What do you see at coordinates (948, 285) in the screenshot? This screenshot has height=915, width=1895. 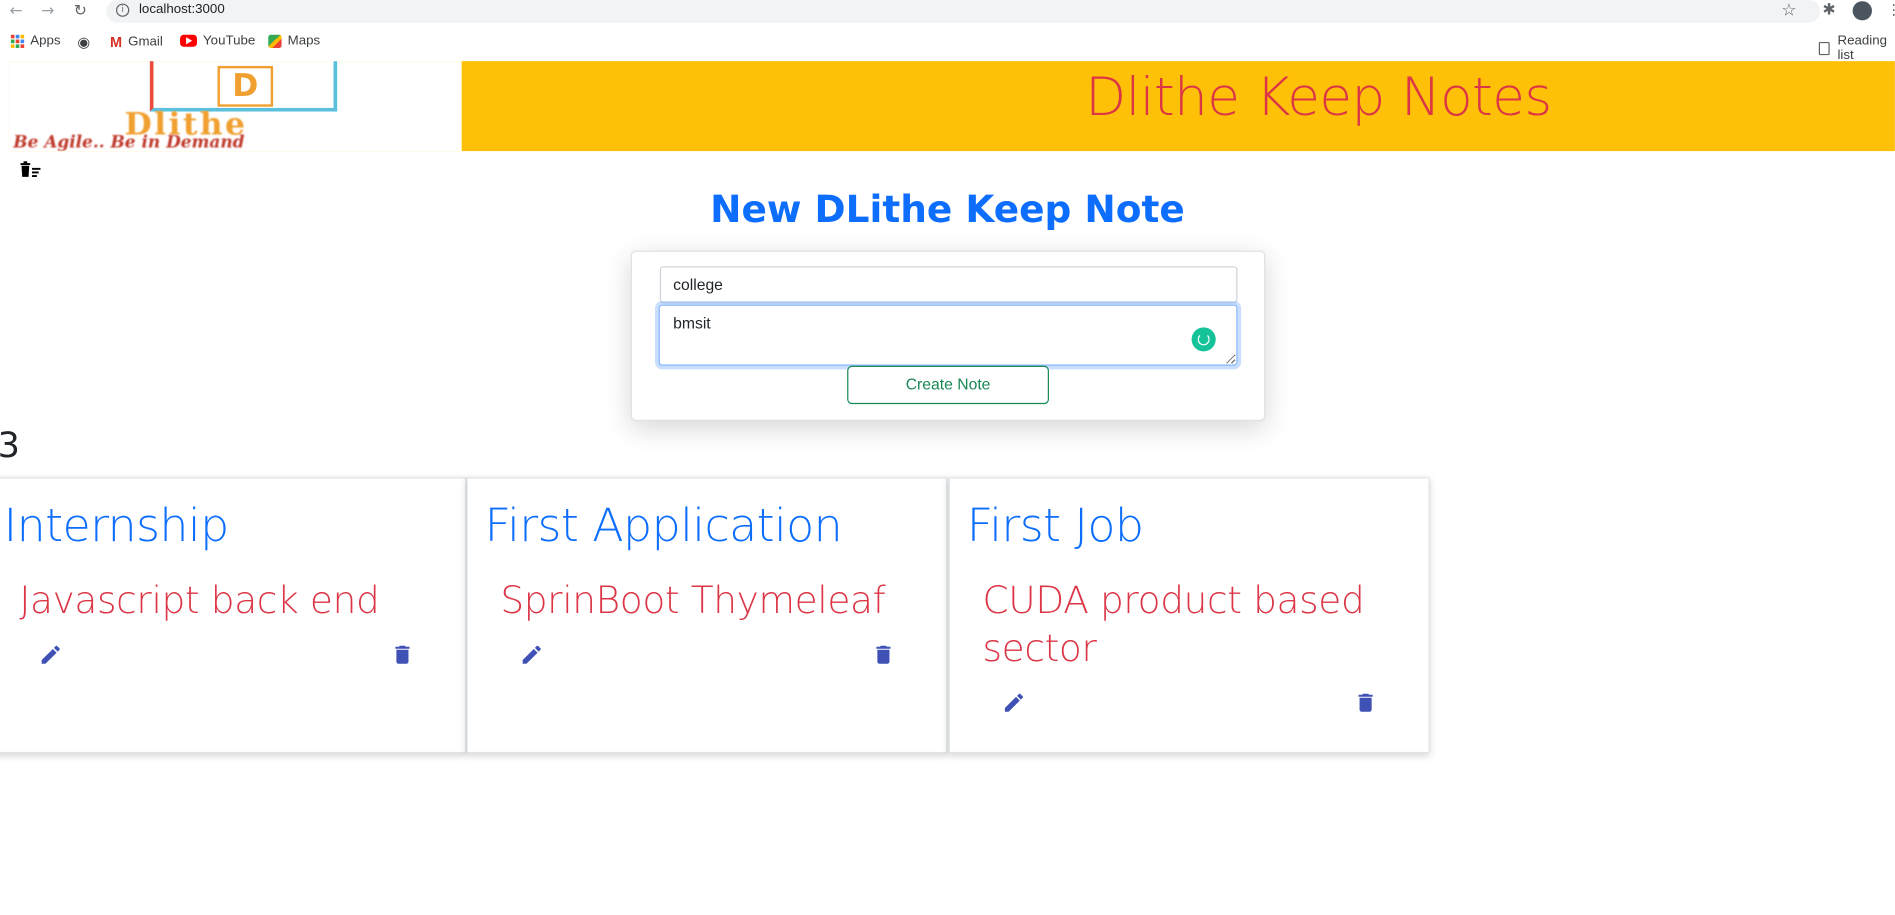 I see `note-title-input` at bounding box center [948, 285].